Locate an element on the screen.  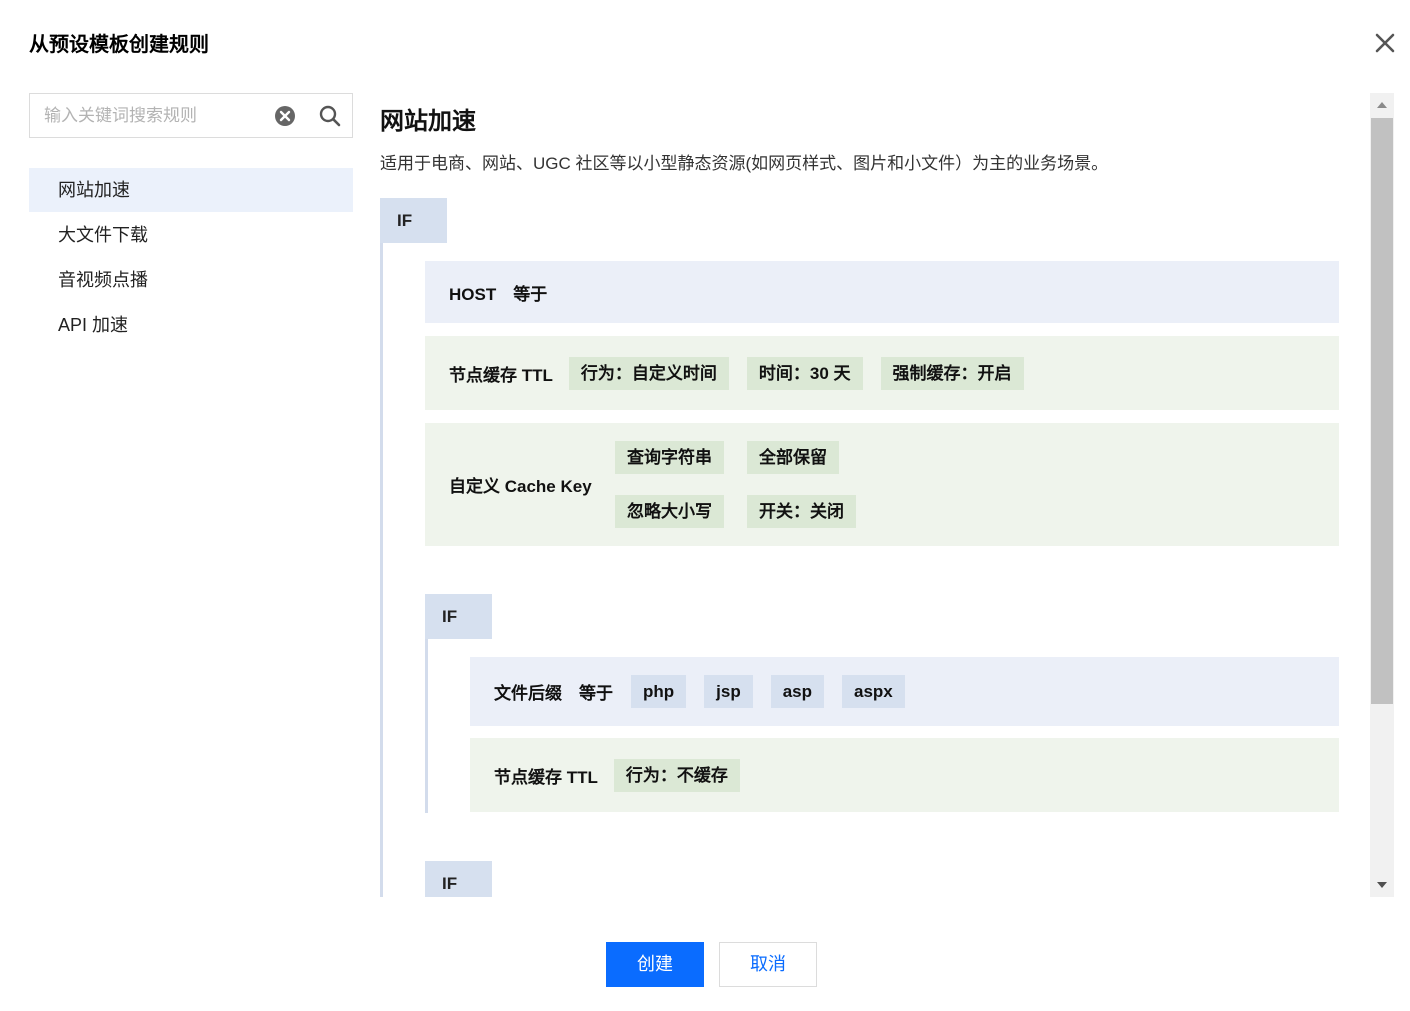
condition-row: 文件后缀 等于 php jsp asp aspx is located at coordinates (904, 691).